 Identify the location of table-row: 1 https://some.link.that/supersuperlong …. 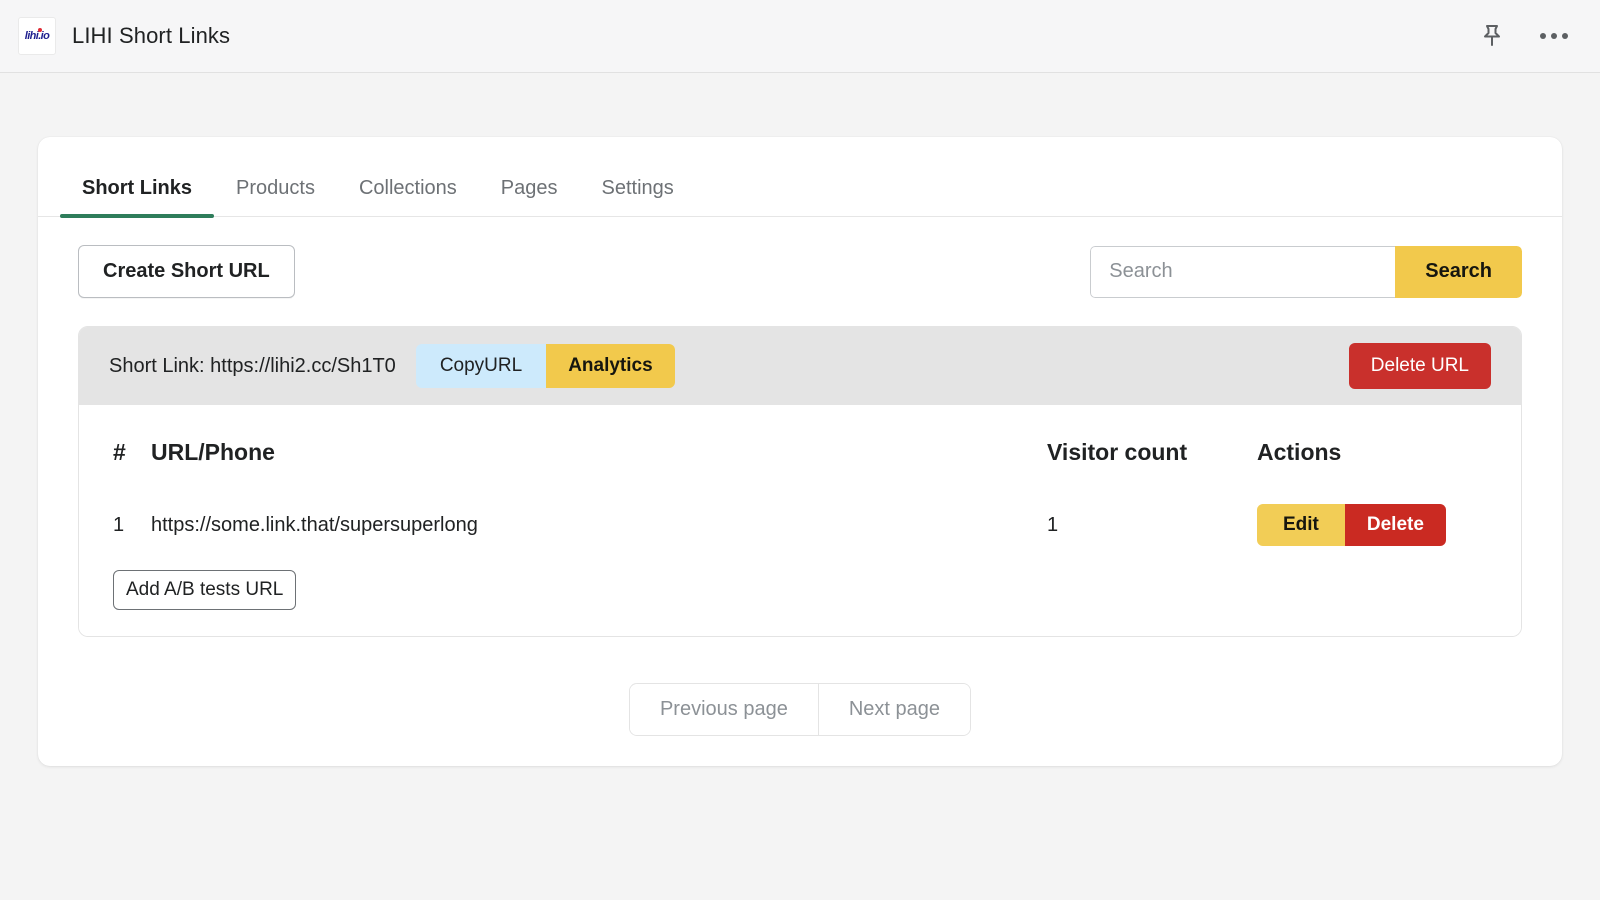
(800, 537).